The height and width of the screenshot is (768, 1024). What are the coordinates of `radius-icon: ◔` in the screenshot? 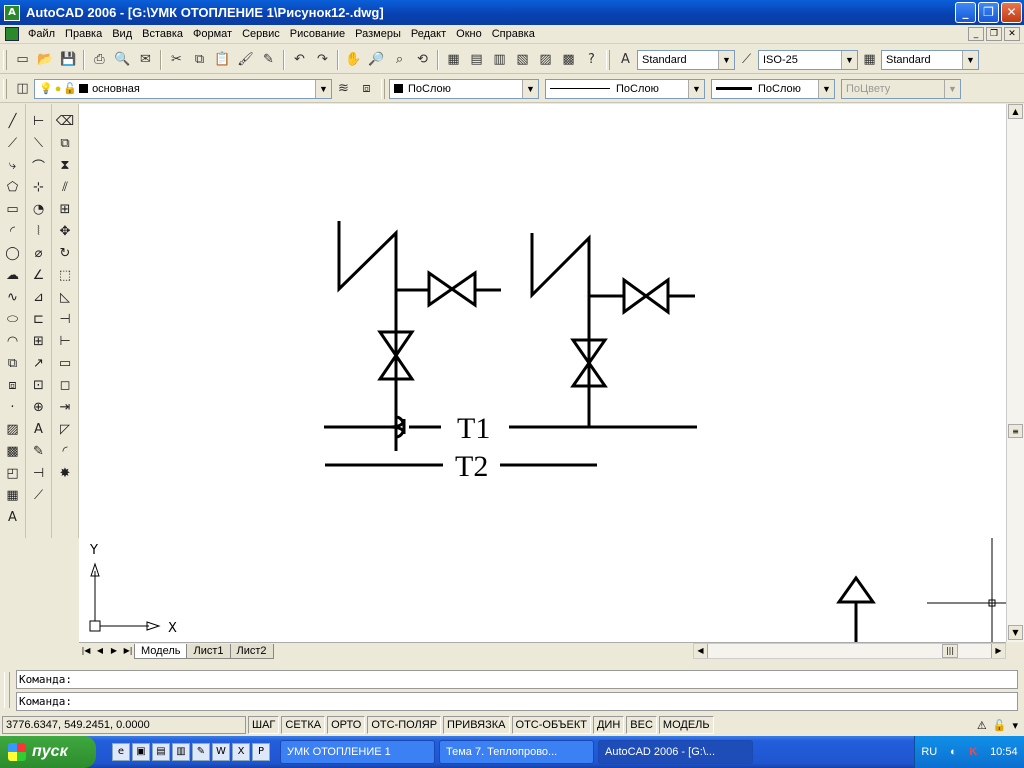 It's located at (39, 209).